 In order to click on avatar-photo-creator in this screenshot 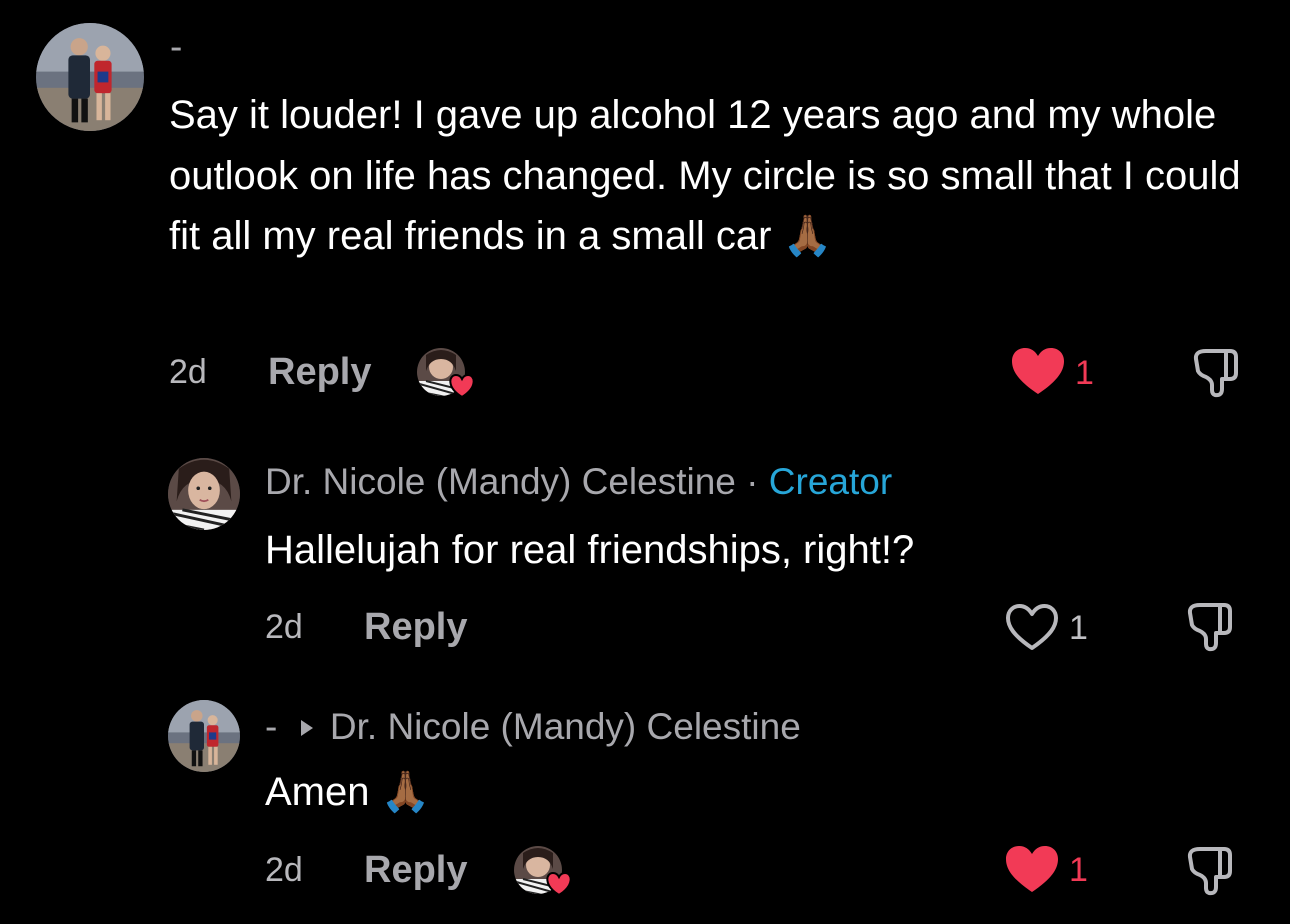, I will do `click(204, 494)`.